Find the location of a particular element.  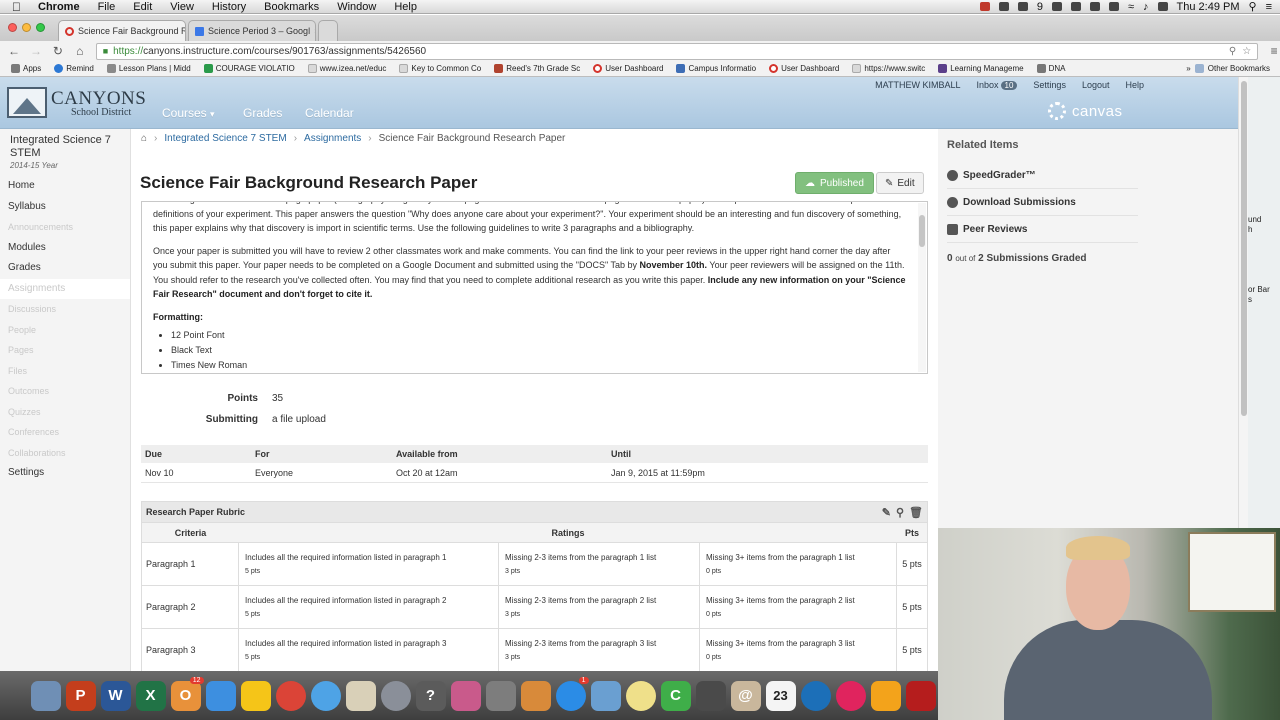

zoom-icon: ⚲ is located at coordinates (1232, 51).